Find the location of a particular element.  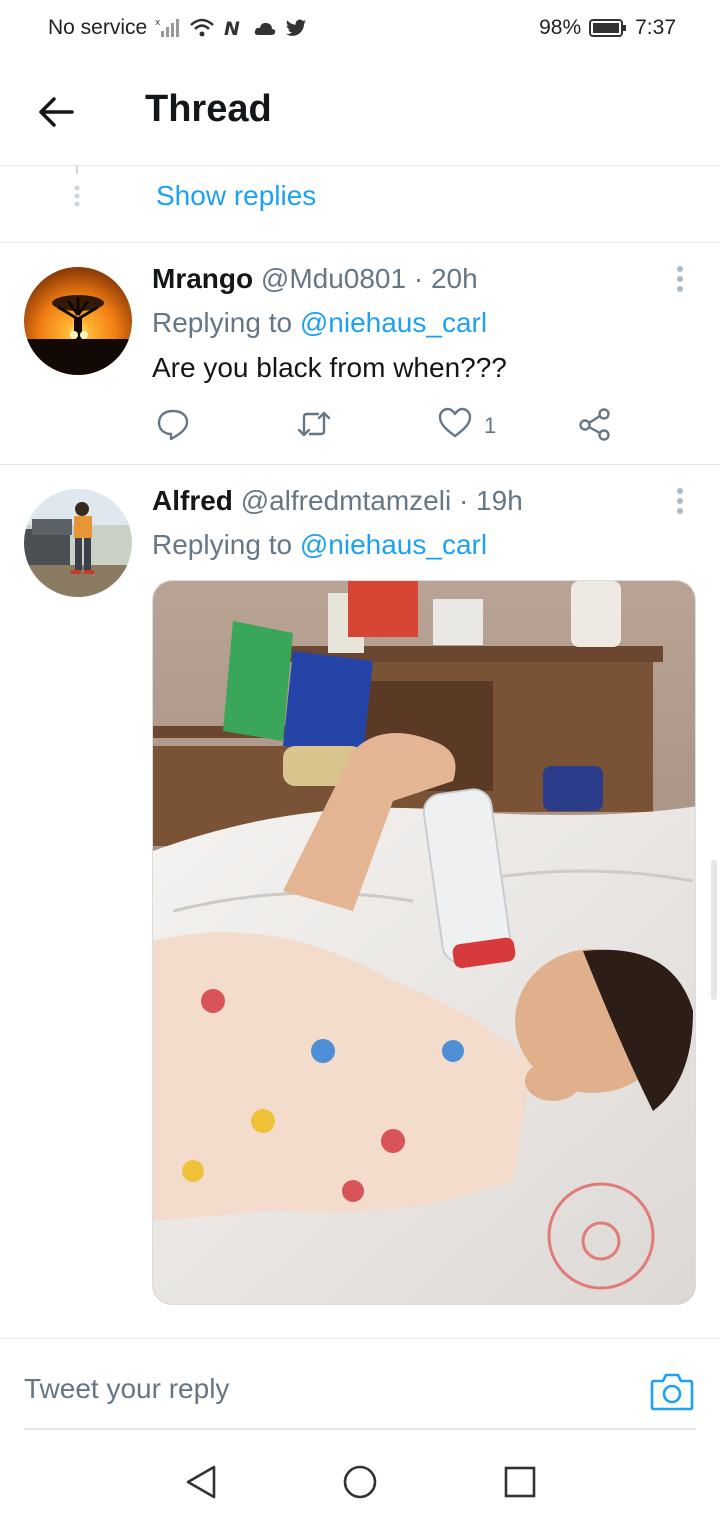

tweet-header: Alfred @alfredmtamzeli · 19h is located at coordinates (337, 501).